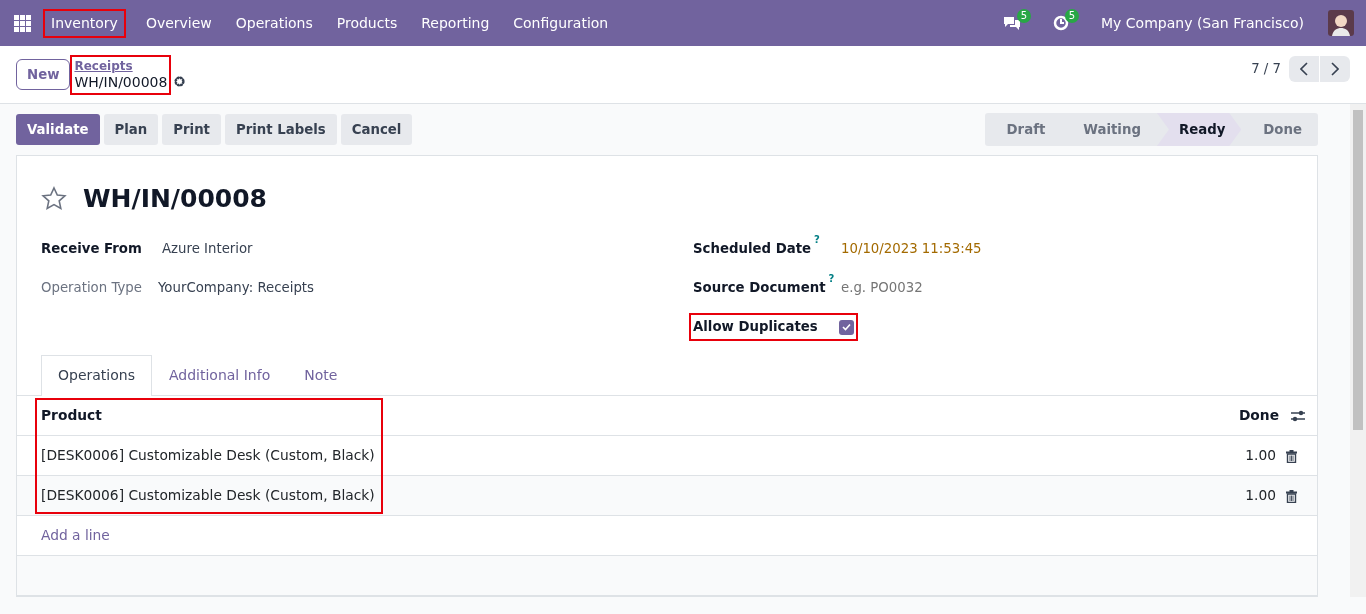  What do you see at coordinates (911, 249) in the screenshot?
I see `date-field: 10/10/2023 11:53:45` at bounding box center [911, 249].